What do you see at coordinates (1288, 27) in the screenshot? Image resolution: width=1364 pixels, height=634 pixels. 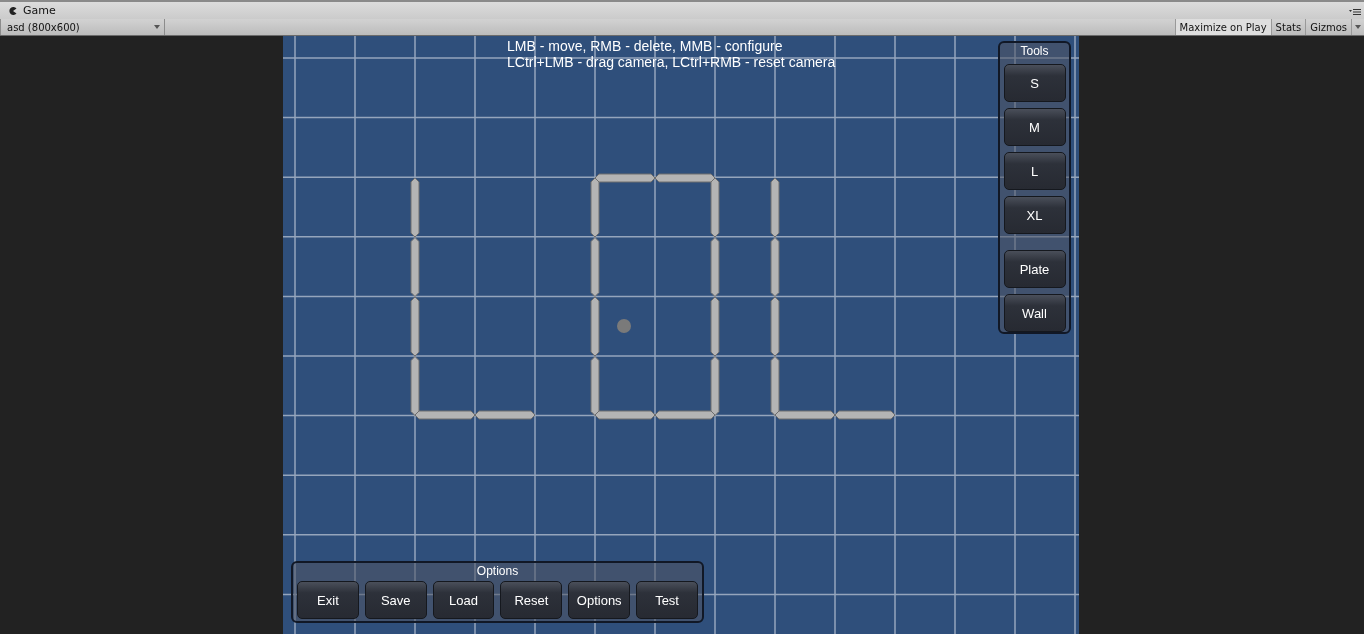 I see `toolbar-button: Stats` at bounding box center [1288, 27].